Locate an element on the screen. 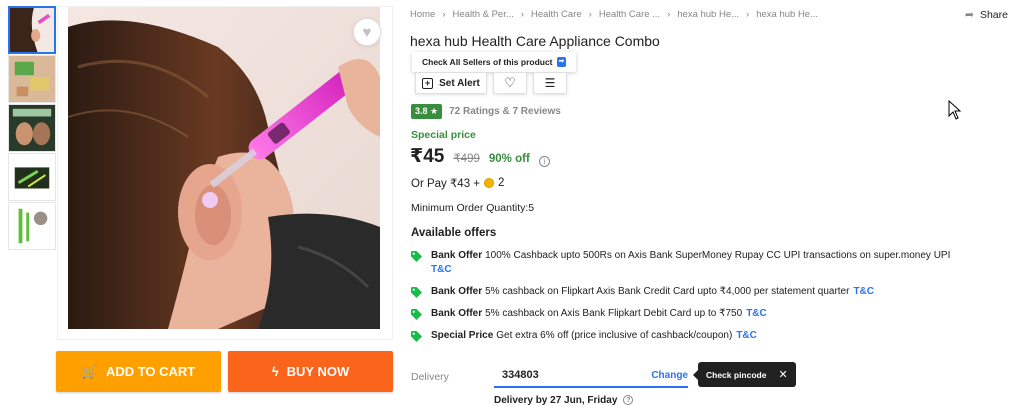 This screenshot has width=1016, height=405. product-tools: + Set Alert ♡ ☰ is located at coordinates (491, 83).